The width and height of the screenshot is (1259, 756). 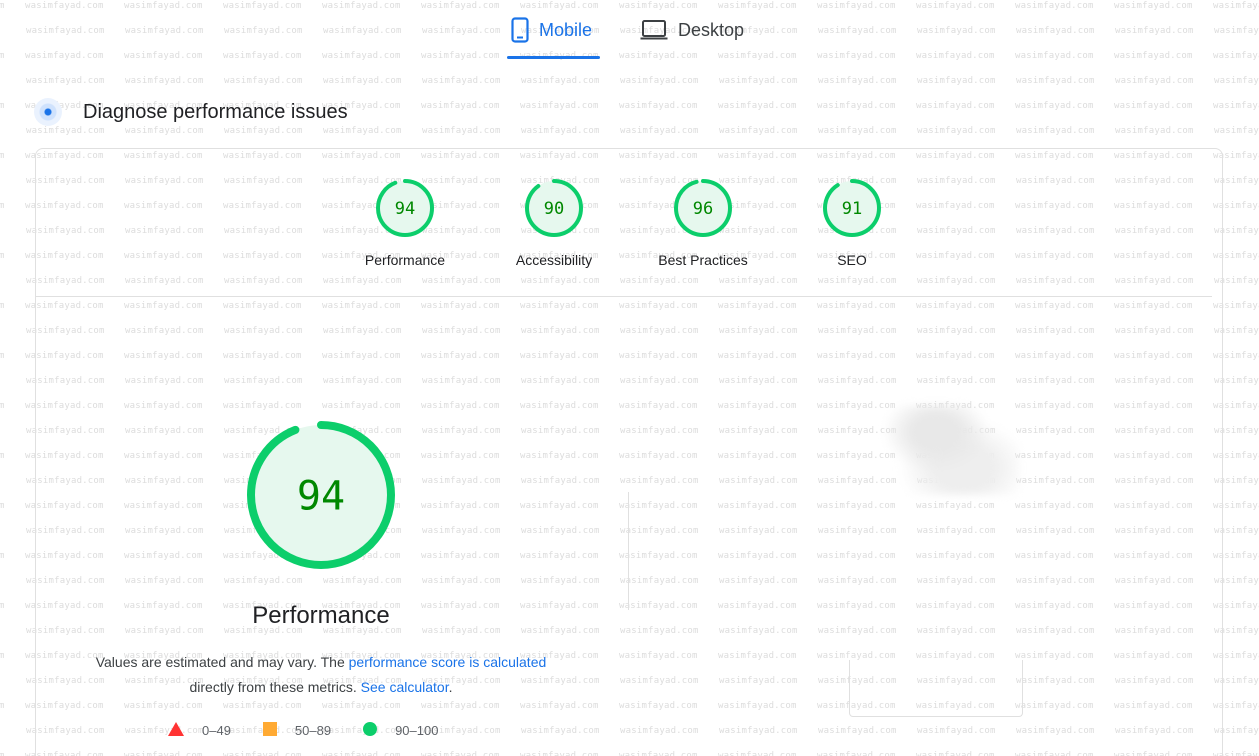 What do you see at coordinates (215, 111) in the screenshot?
I see `section-title: Diagnose performance issues` at bounding box center [215, 111].